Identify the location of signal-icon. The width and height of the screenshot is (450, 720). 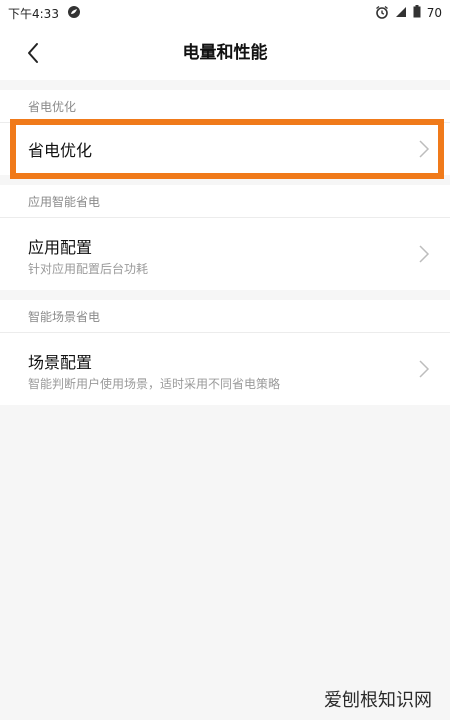
(401, 13).